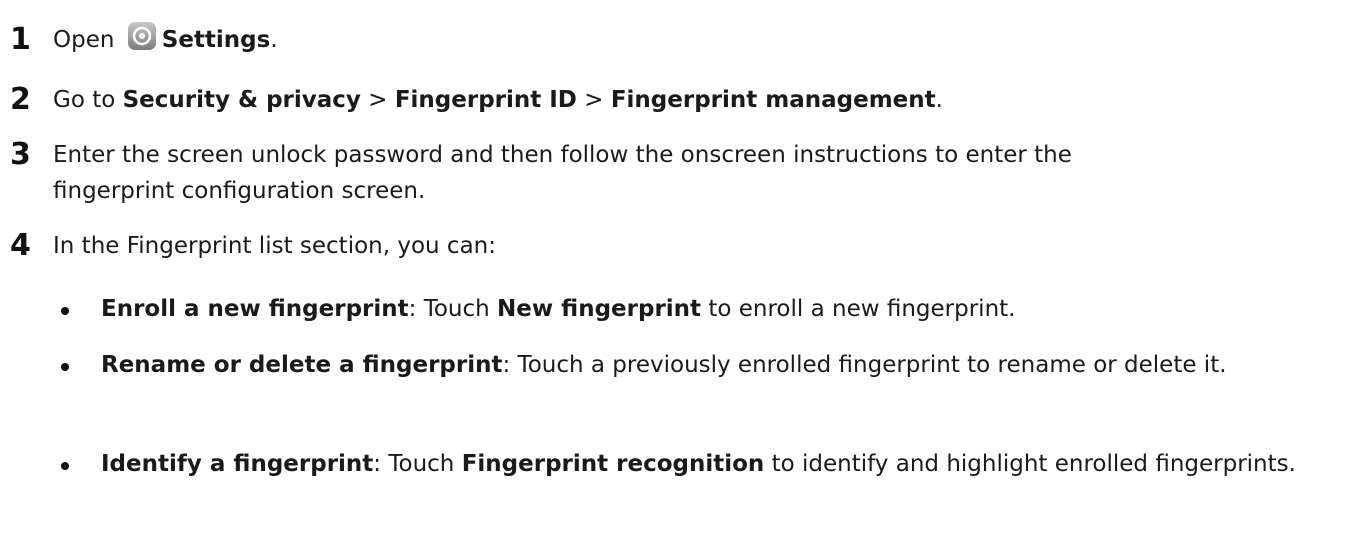 This screenshot has height=540, width=1362. Describe the element at coordinates (88, 100) in the screenshot. I see `step-text-prefix: Go to` at that location.